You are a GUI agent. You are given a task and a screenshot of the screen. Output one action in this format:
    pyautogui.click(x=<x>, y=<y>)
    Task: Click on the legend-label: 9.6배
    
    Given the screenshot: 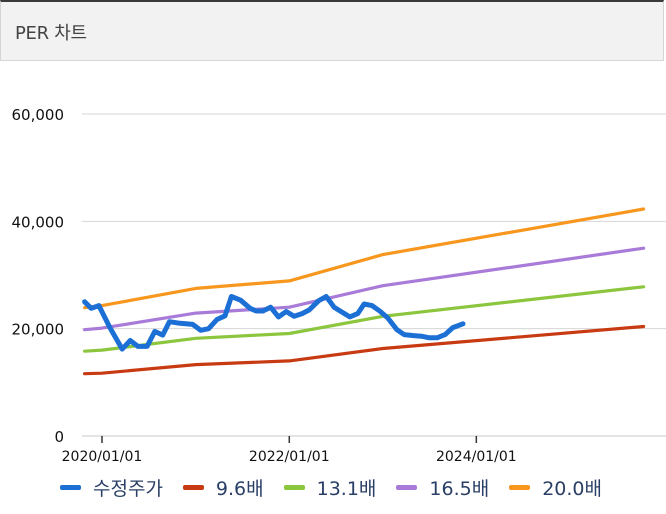 What is the action you would take?
    pyautogui.click(x=239, y=489)
    